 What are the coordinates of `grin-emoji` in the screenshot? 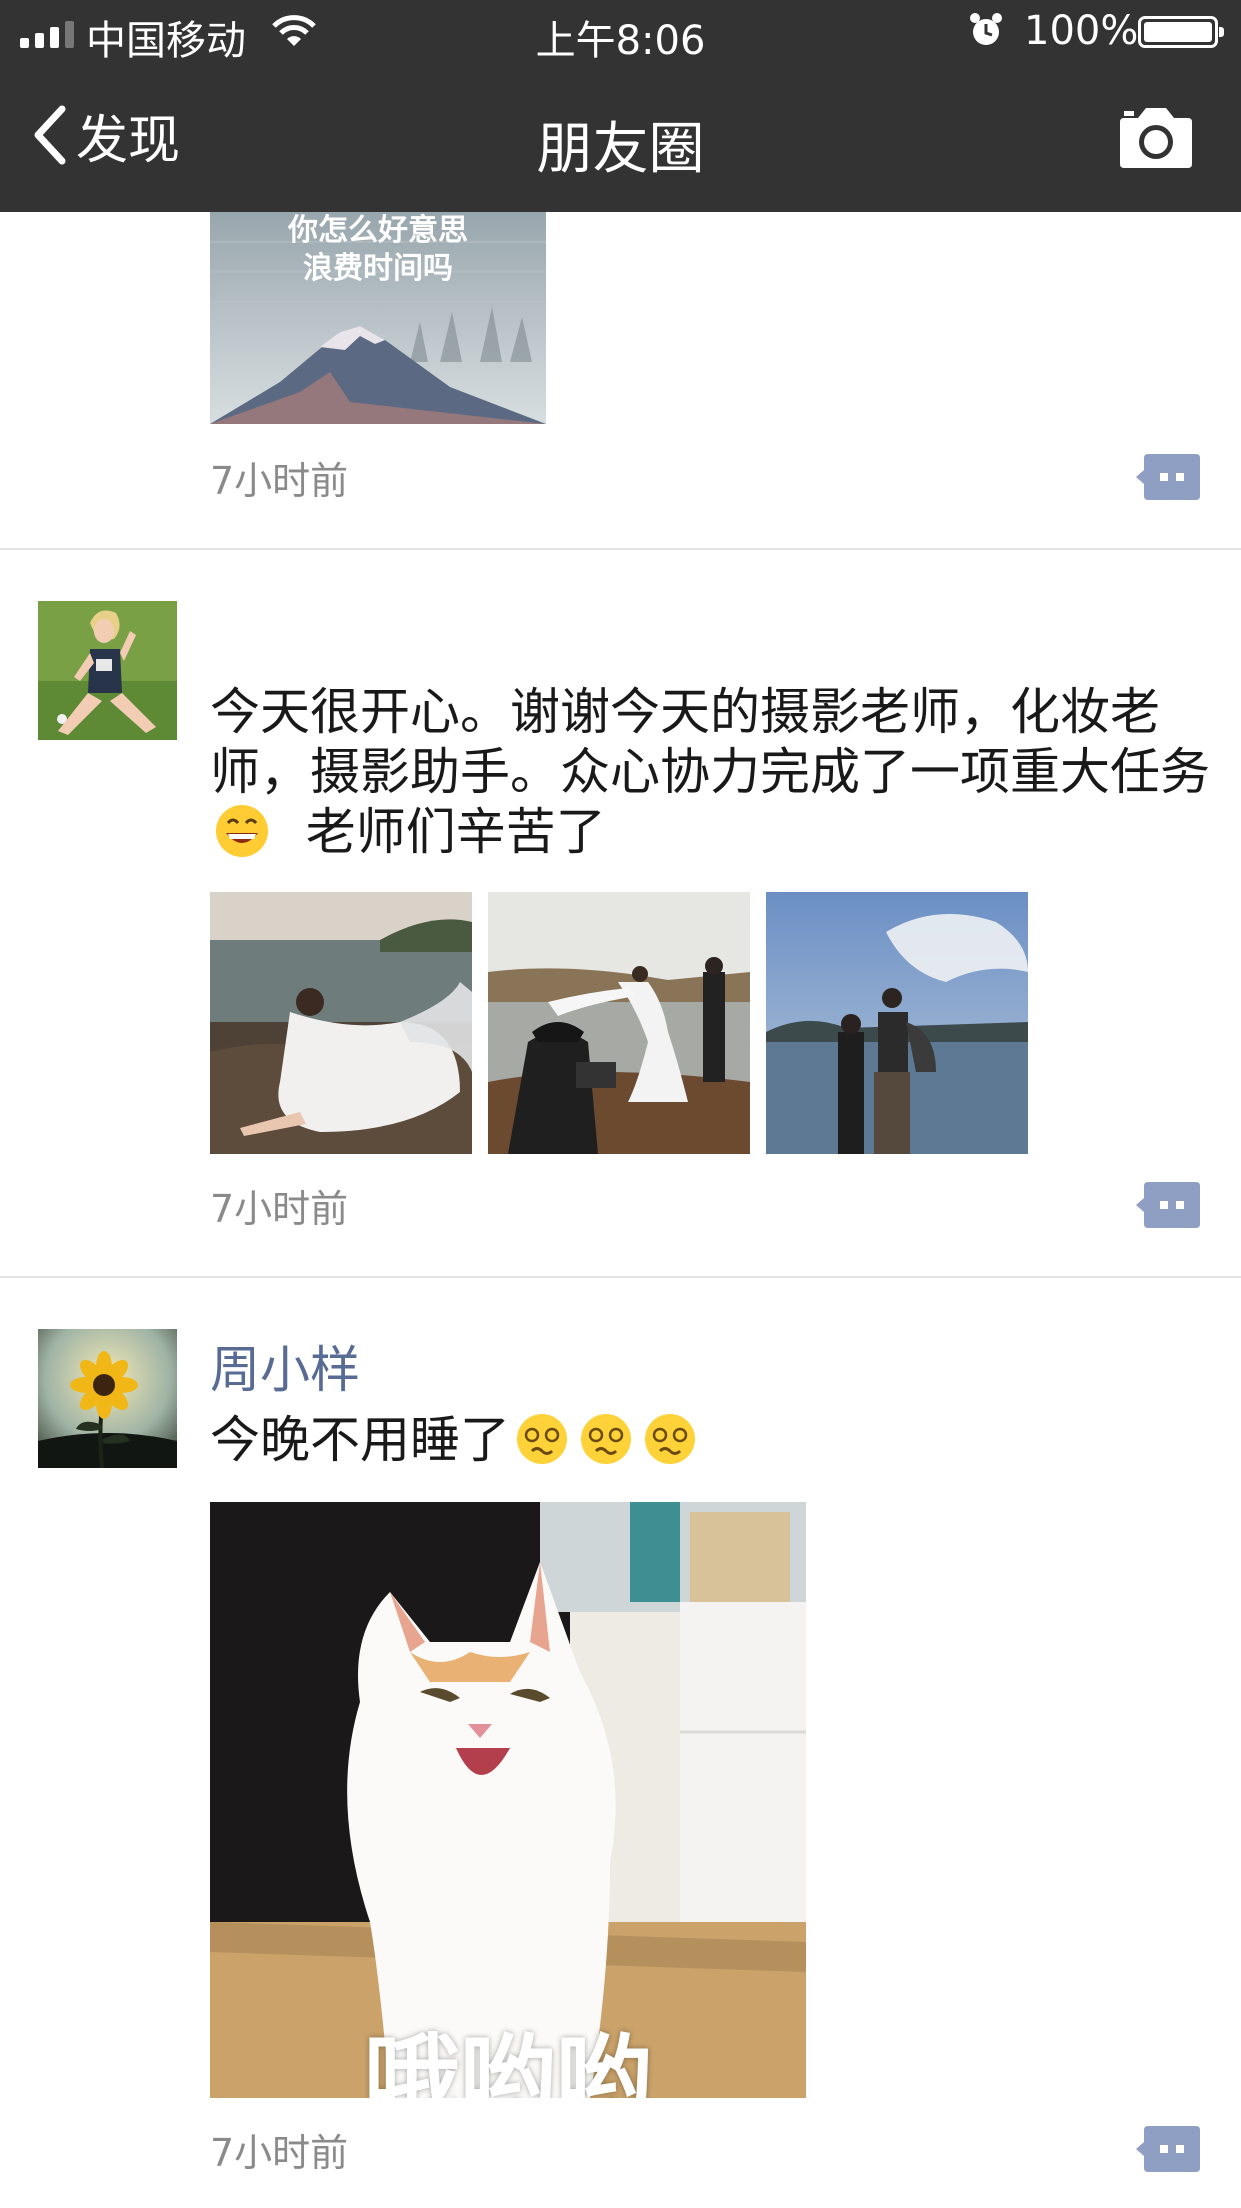 It's located at (242, 831).